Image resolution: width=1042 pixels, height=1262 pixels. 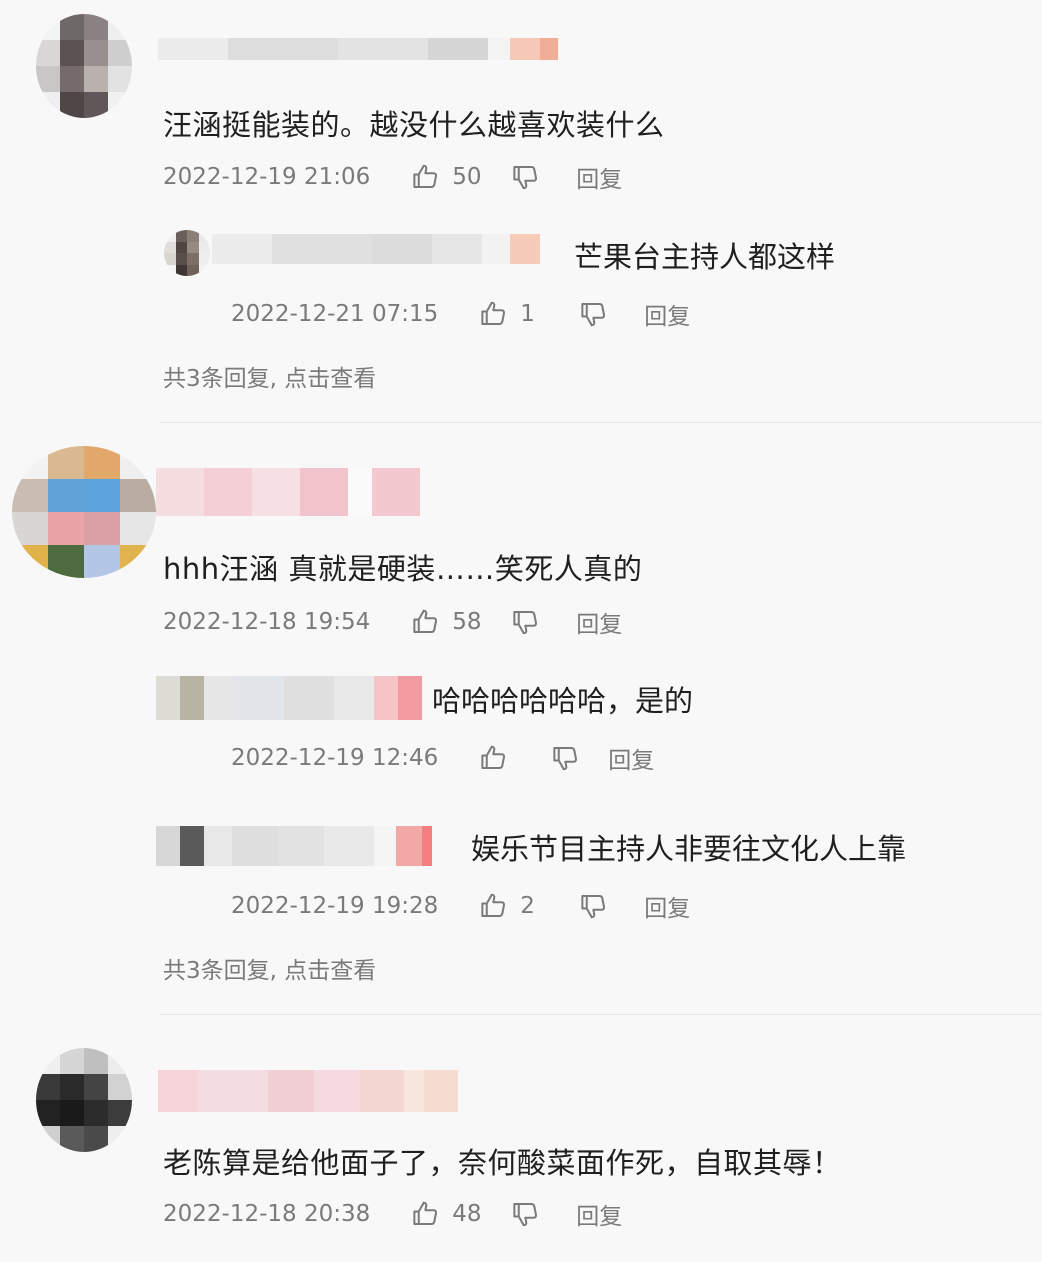 What do you see at coordinates (414, 125) in the screenshot?
I see `comment-text: 汪涵挺能装的。越没什么越喜欢装什么` at bounding box center [414, 125].